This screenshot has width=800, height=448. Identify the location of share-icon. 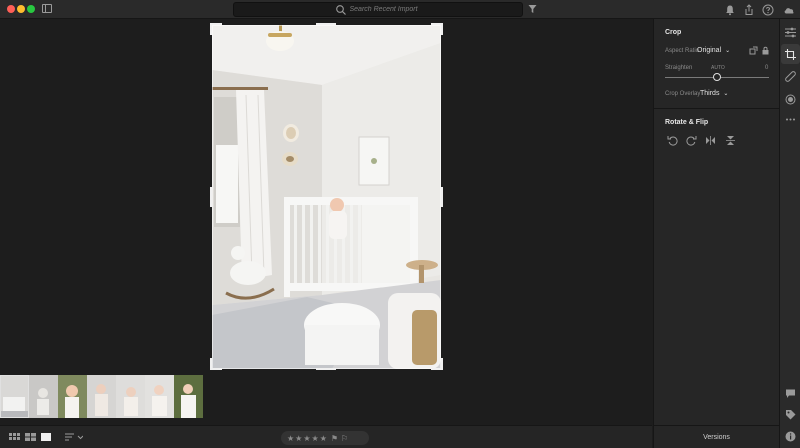
(749, 9).